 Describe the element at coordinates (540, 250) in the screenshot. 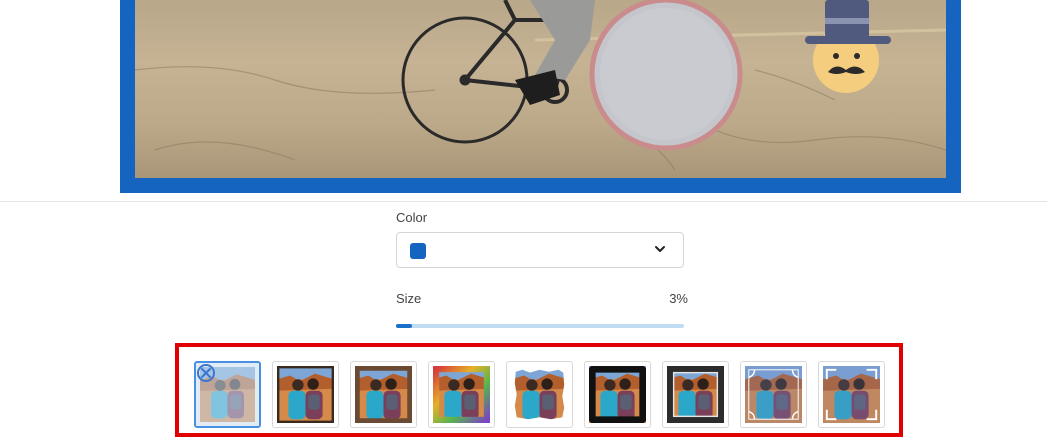

I see `color-select` at that location.